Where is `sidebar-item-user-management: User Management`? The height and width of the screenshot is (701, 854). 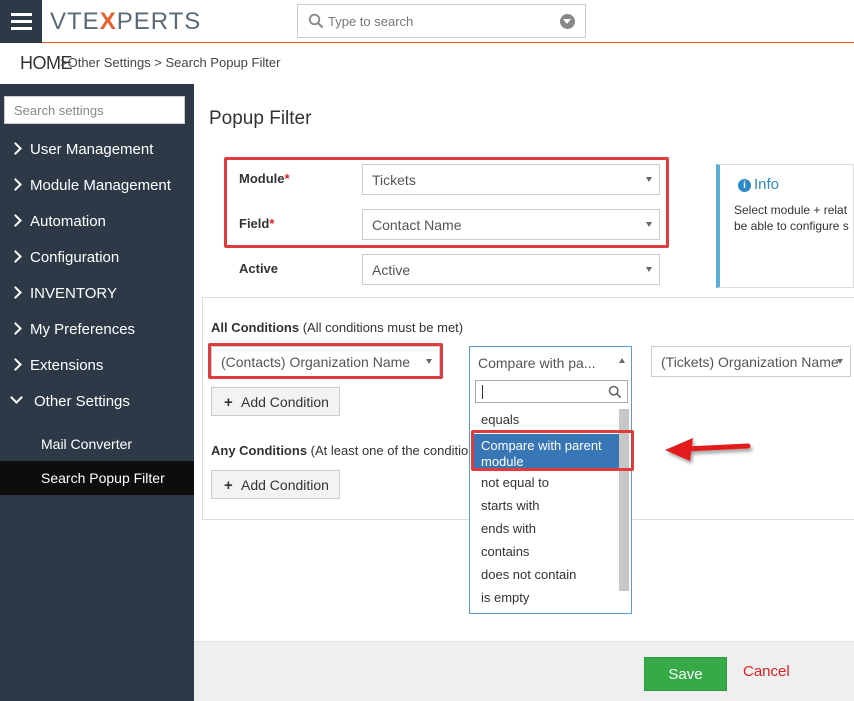 sidebar-item-user-management: User Management is located at coordinates (97, 151).